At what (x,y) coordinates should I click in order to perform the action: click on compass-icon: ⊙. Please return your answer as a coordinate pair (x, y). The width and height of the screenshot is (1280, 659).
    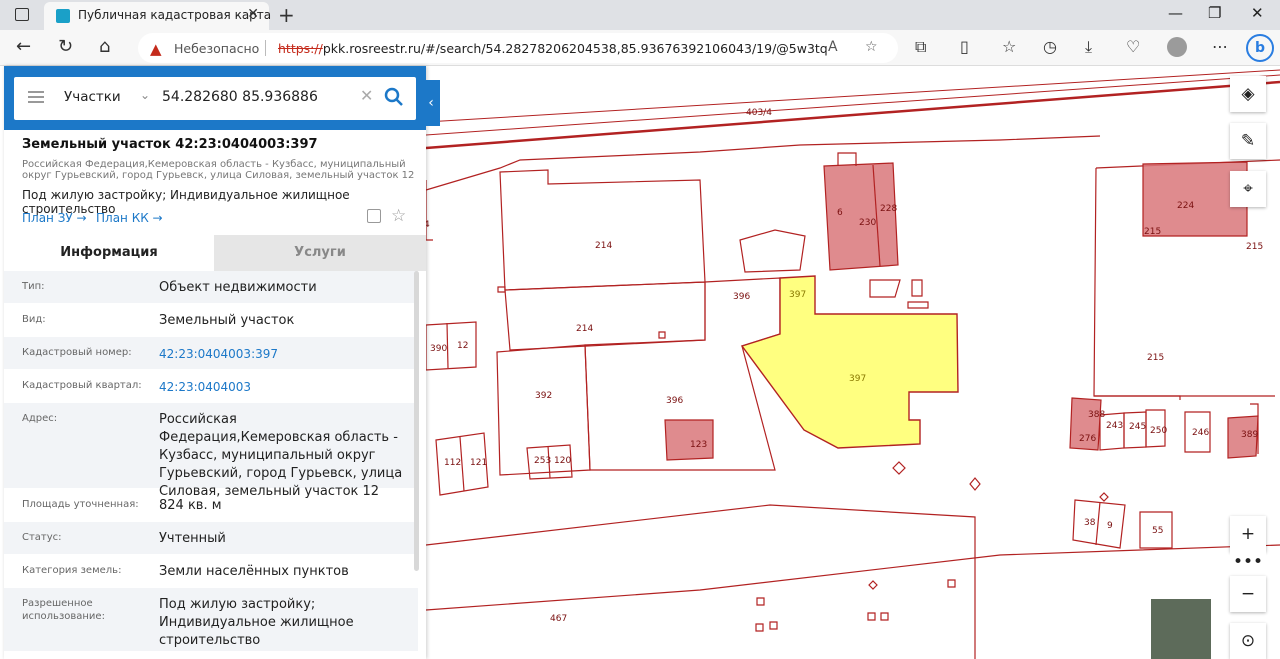
    Looking at the image, I should click on (1248, 641).